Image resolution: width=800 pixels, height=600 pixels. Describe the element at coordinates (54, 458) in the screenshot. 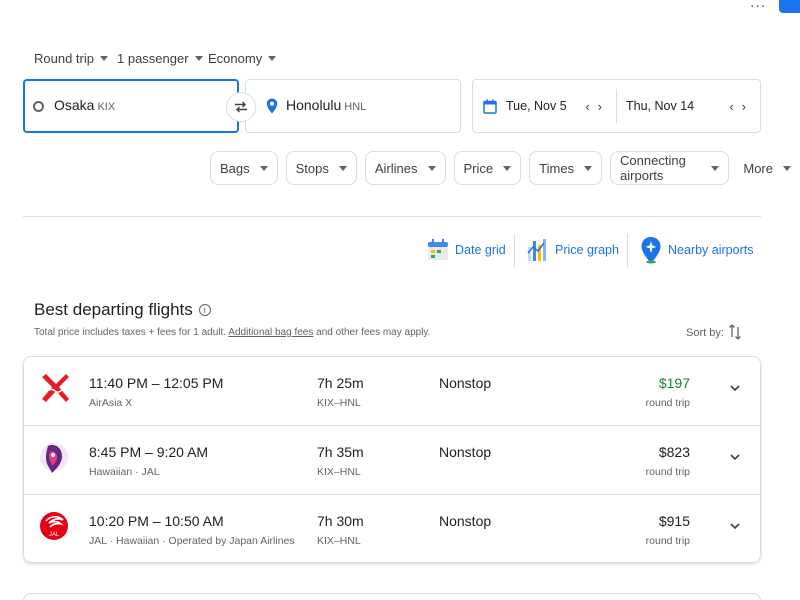

I see `hawaiian-logo` at that location.